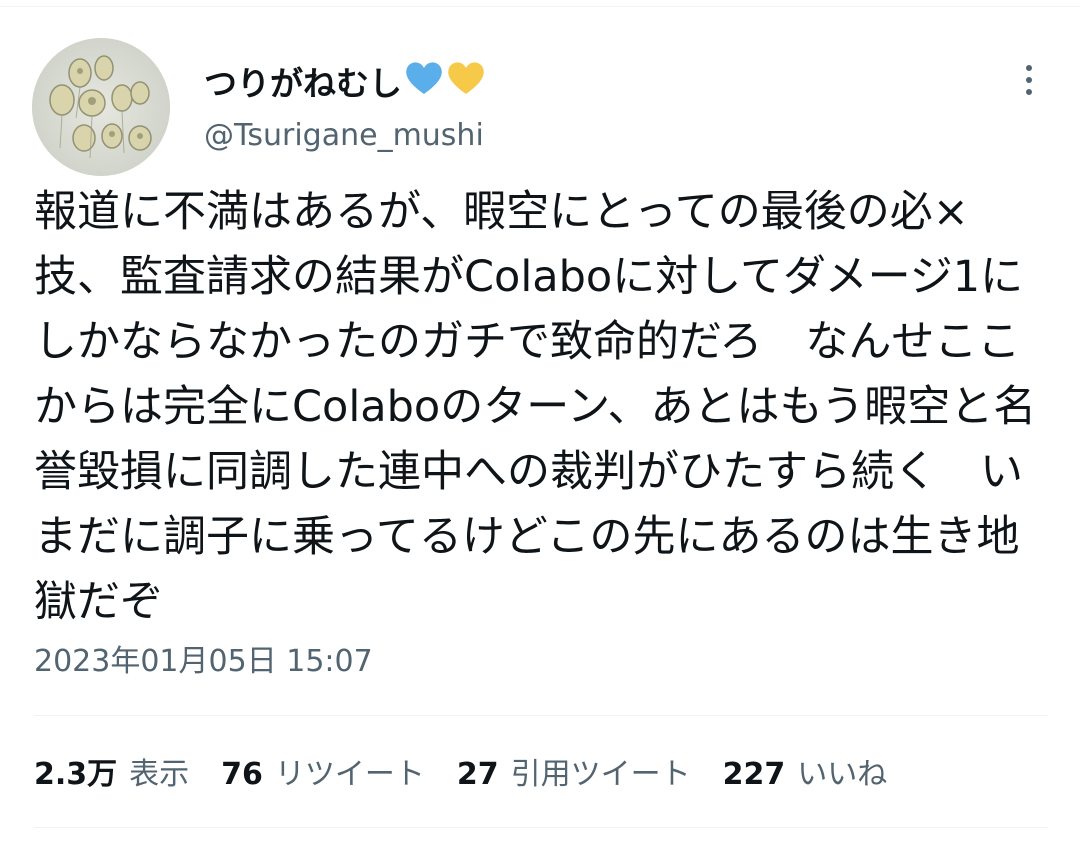  I want to click on tweet-timestamp: 2023年01月05日 15:07, so click(203, 662).